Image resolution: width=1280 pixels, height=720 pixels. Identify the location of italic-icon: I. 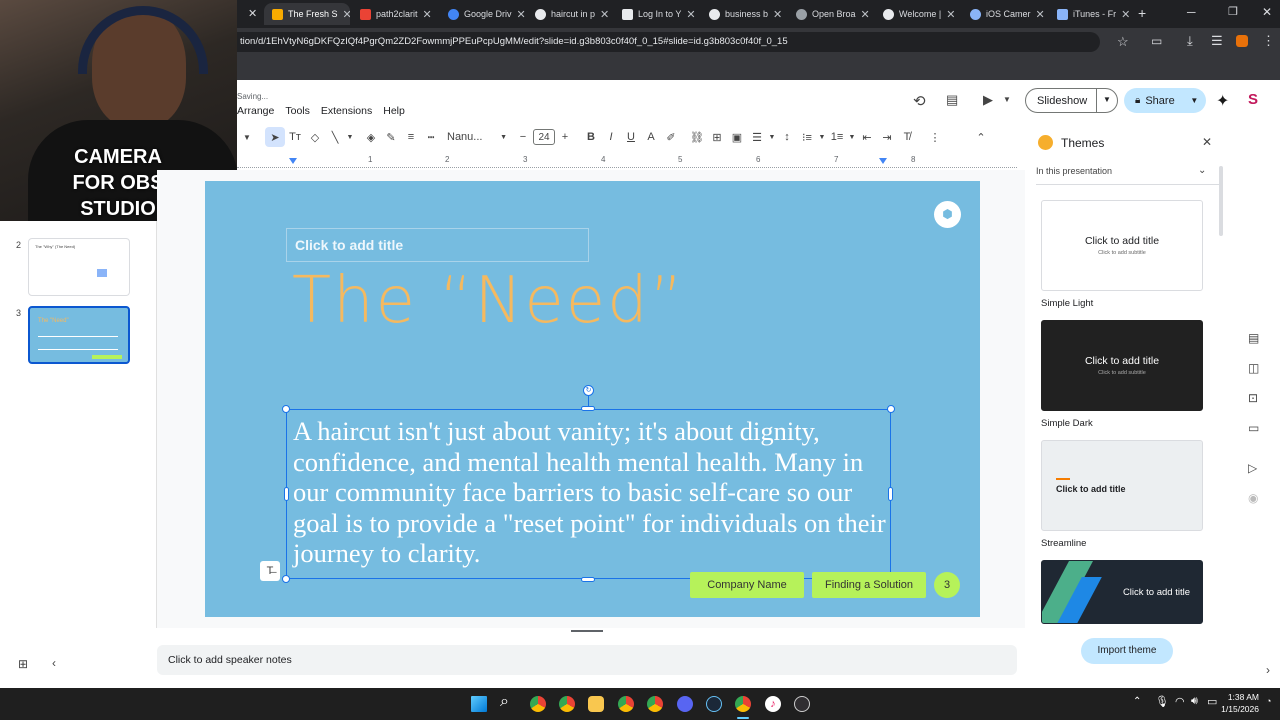
(611, 137).